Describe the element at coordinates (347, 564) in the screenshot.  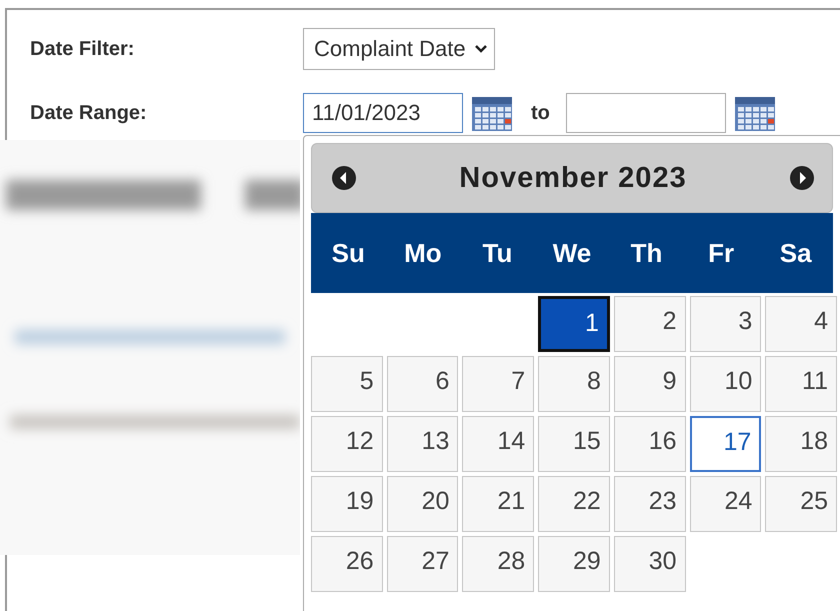
I see `day-cell: 26` at that location.